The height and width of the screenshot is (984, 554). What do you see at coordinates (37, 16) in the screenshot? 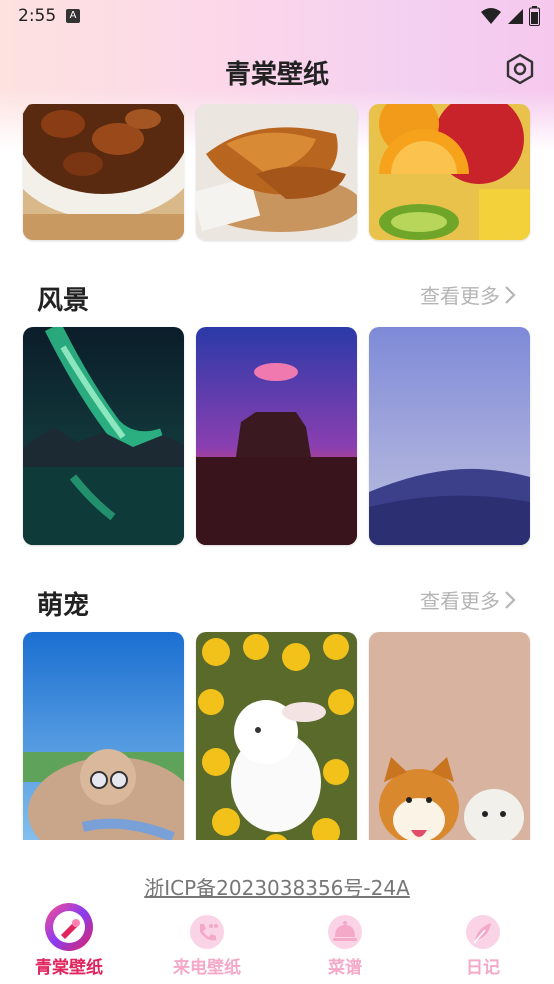
I see `status-time: 2:55` at bounding box center [37, 16].